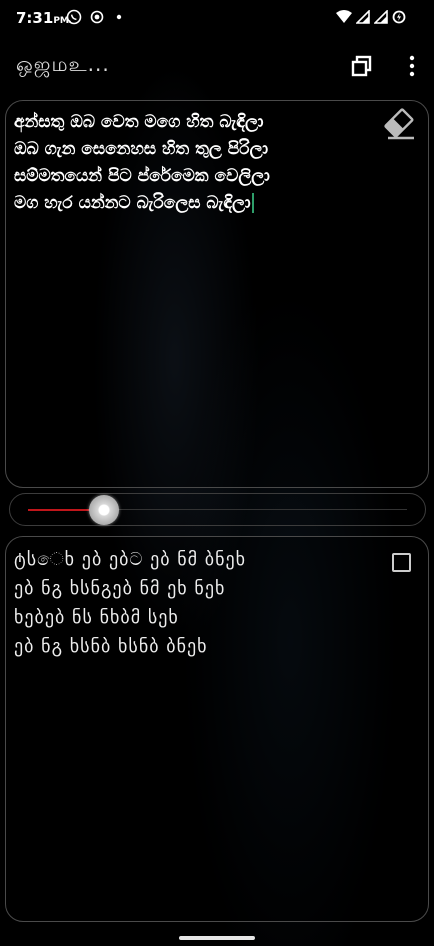 The height and width of the screenshot is (946, 434). I want to click on output-line: ებ ნგ ხსნბ ხსნბ ბნეხ, so click(111, 646).